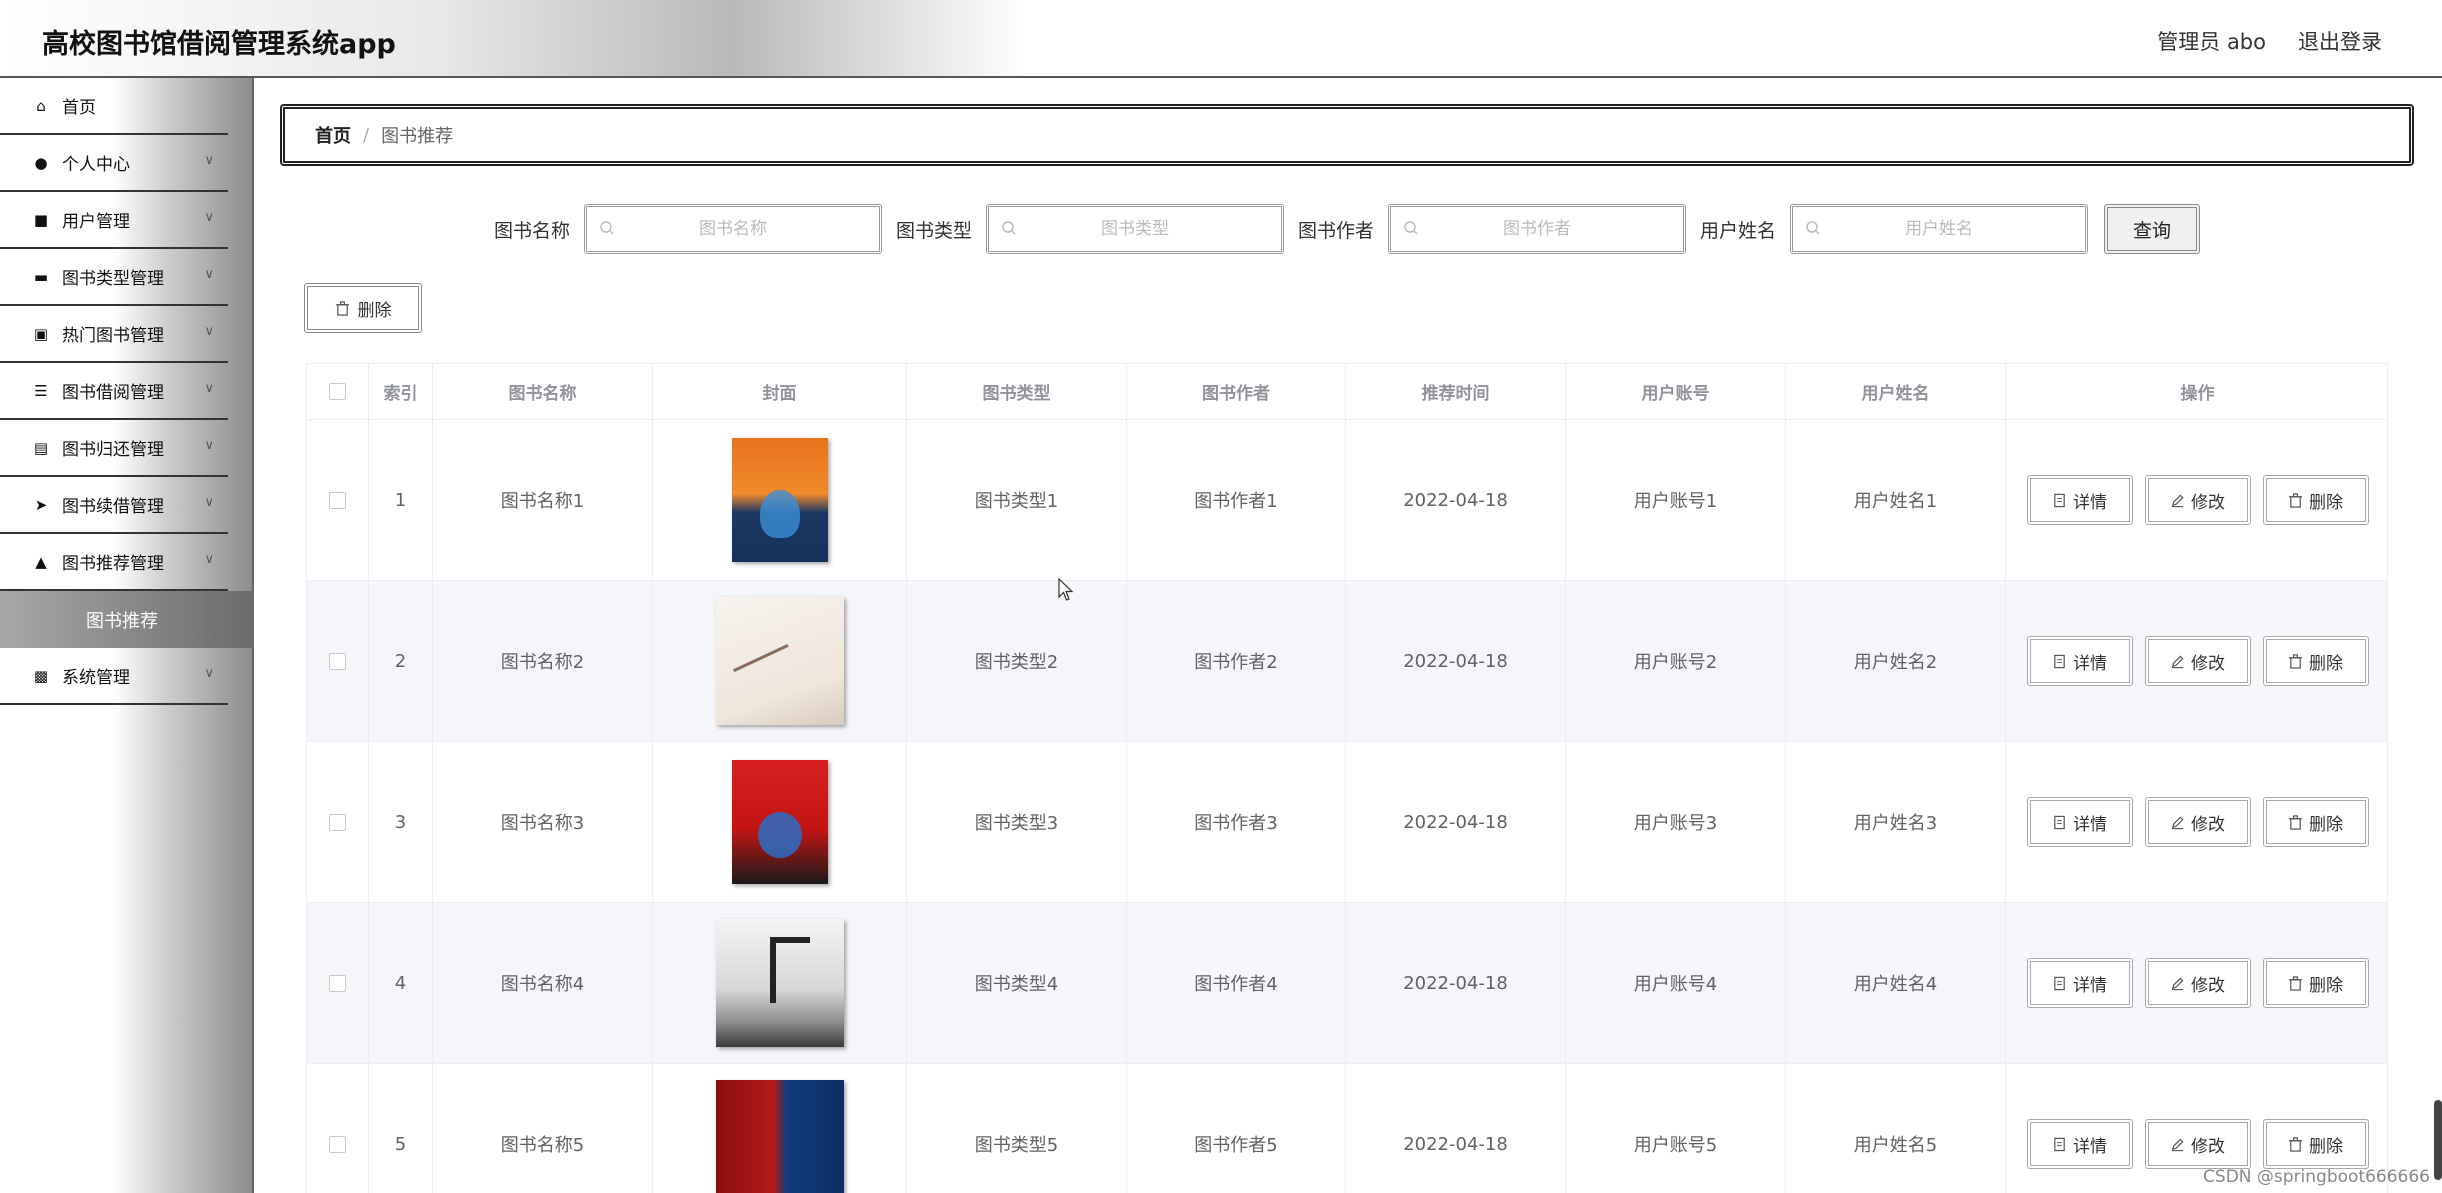 This screenshot has height=1193, width=2442. I want to click on batch-delete-label: 删除, so click(374, 310).